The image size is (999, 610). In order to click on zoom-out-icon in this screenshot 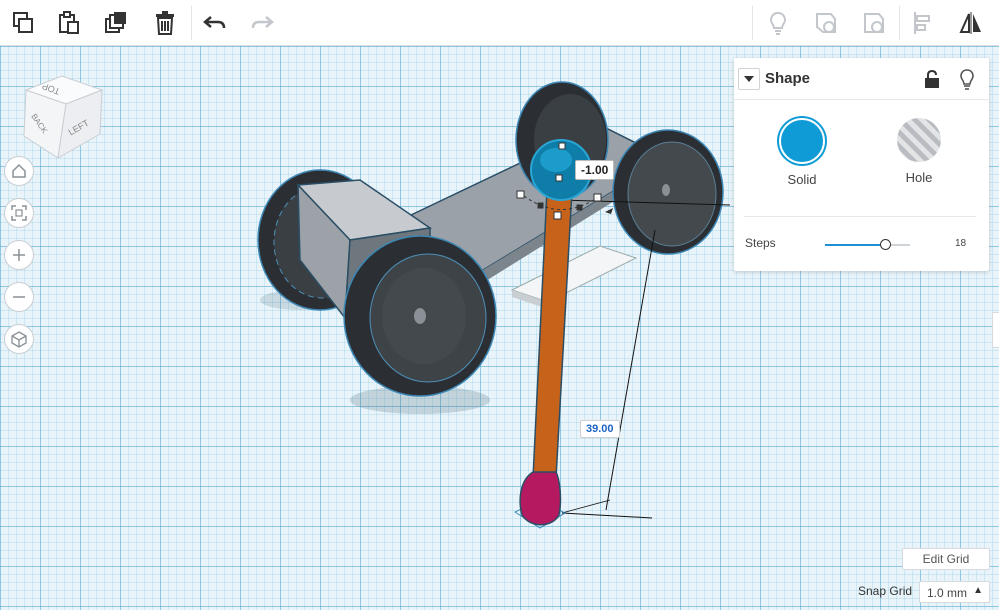, I will do `click(19, 297)`.